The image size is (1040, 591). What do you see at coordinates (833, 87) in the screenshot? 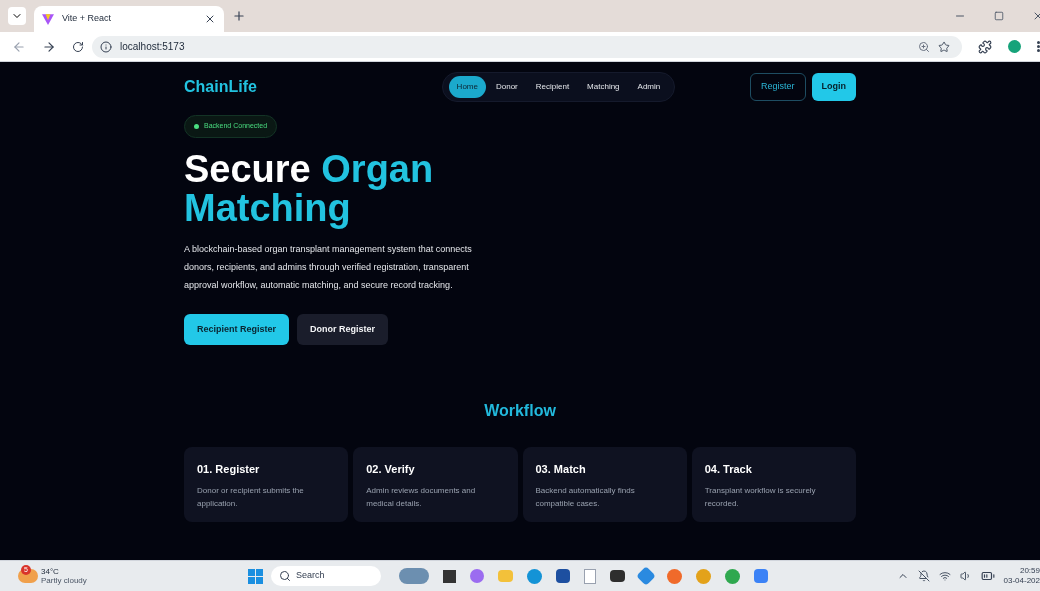
I see `login-button: Login` at bounding box center [833, 87].